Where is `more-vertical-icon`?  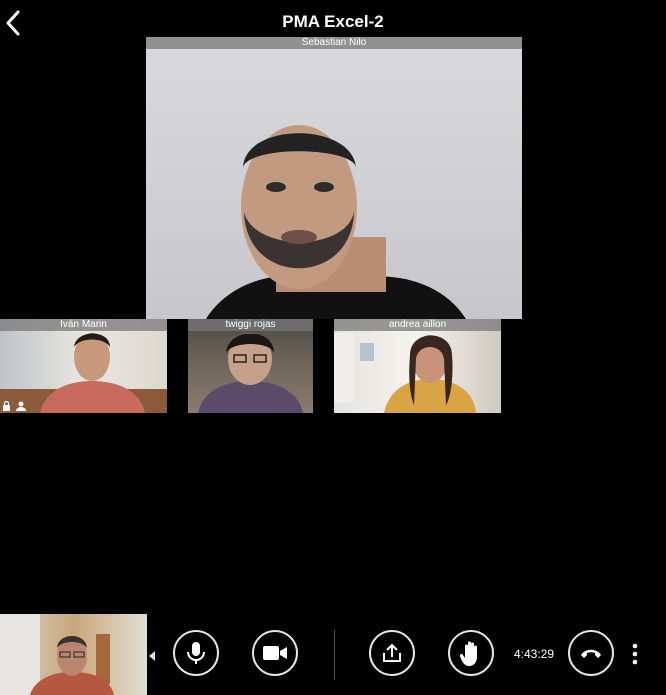
more-vertical-icon is located at coordinates (635, 654).